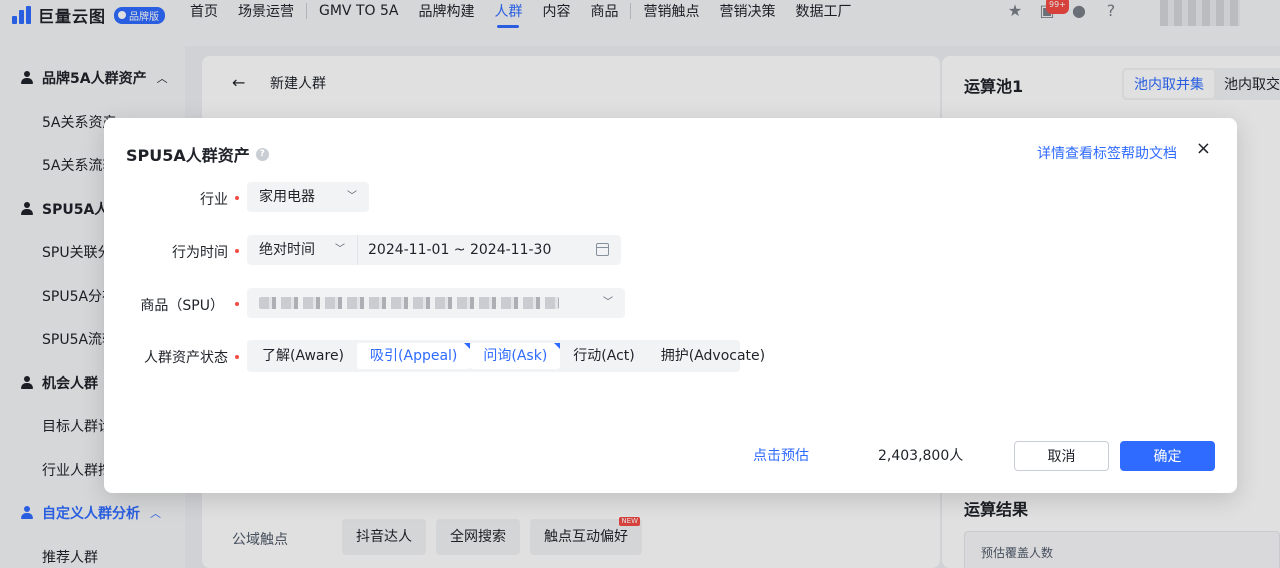 Image resolution: width=1280 pixels, height=568 pixels. I want to click on time-mode-select: 绝对时间 ﹀, so click(302, 250).